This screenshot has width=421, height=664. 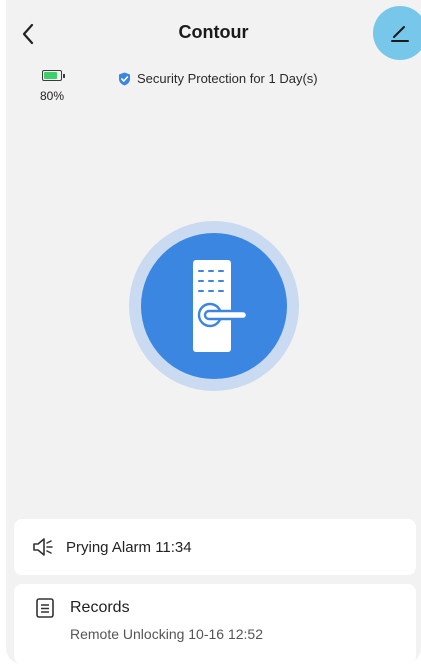 I want to click on battery-fill, so click(x=50, y=75).